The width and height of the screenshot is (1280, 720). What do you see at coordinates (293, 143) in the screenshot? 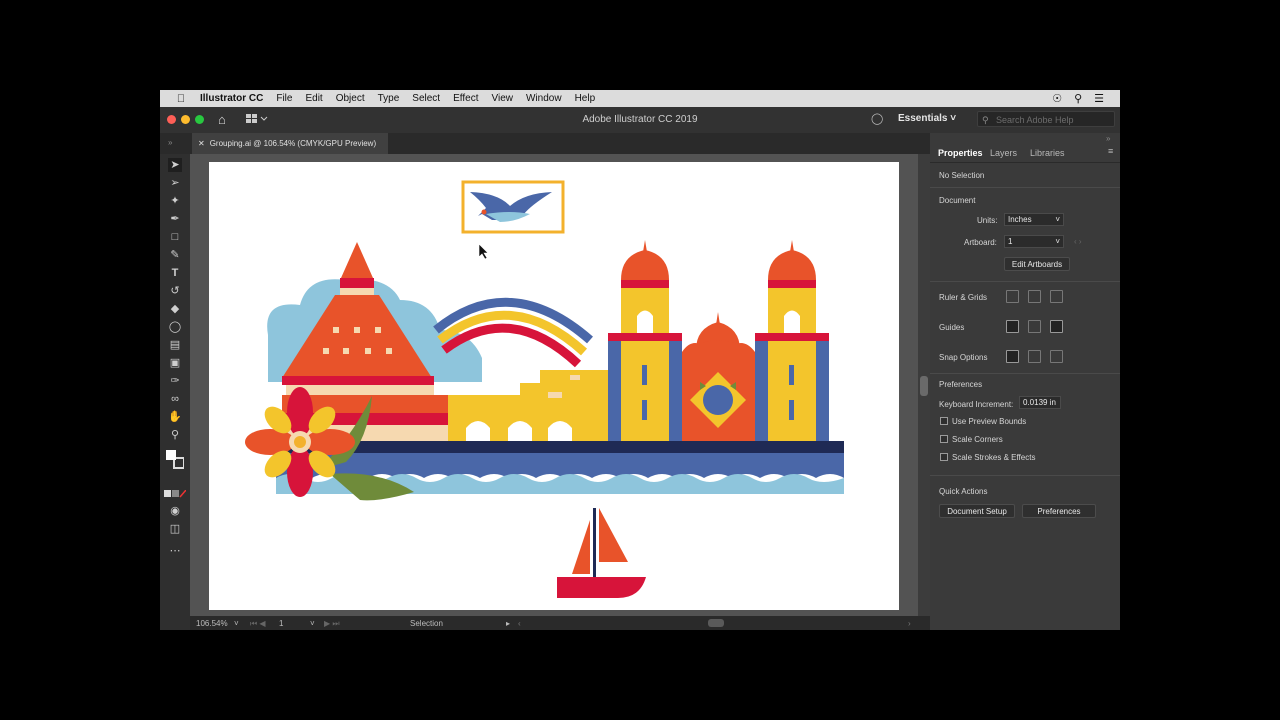
I see `document-tab-label: Grouping.ai @ 106.54% (CMYK/GPU Preview)` at bounding box center [293, 143].